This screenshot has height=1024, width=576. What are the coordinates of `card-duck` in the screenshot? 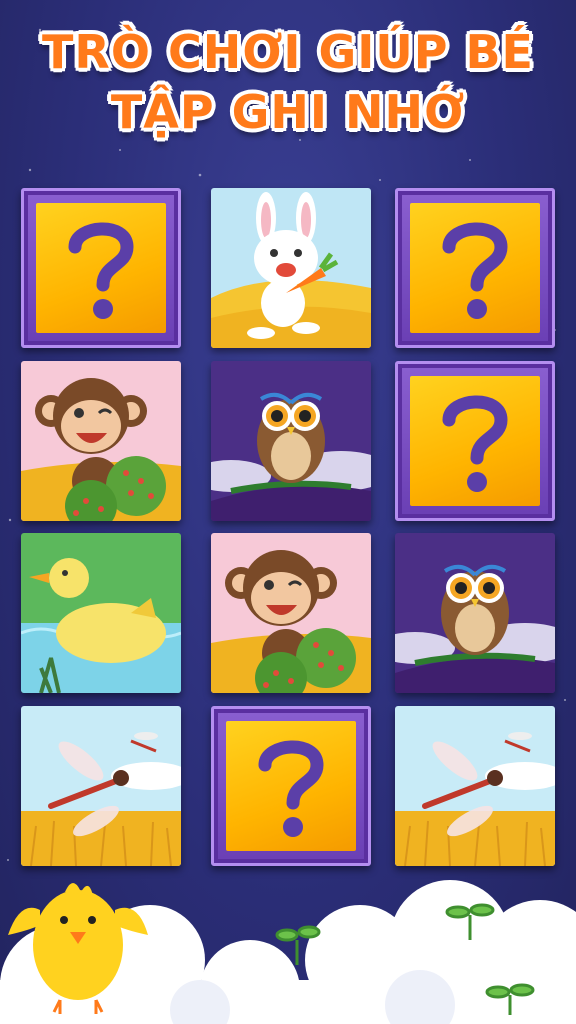 It's located at (101, 613).